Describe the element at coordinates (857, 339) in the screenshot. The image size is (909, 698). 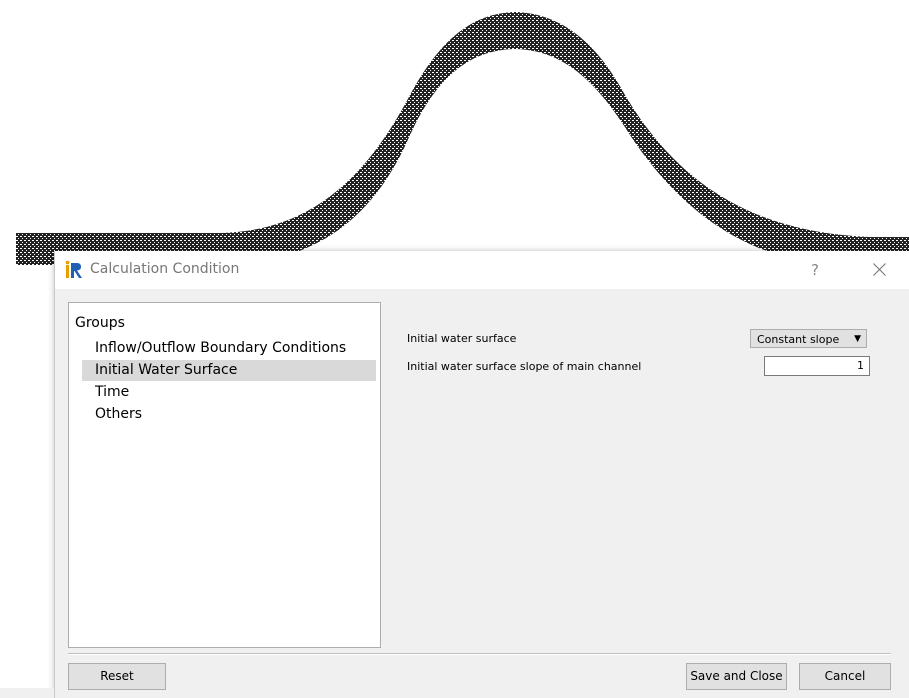
I see `dropdown-arrow-icon: ▼` at that location.